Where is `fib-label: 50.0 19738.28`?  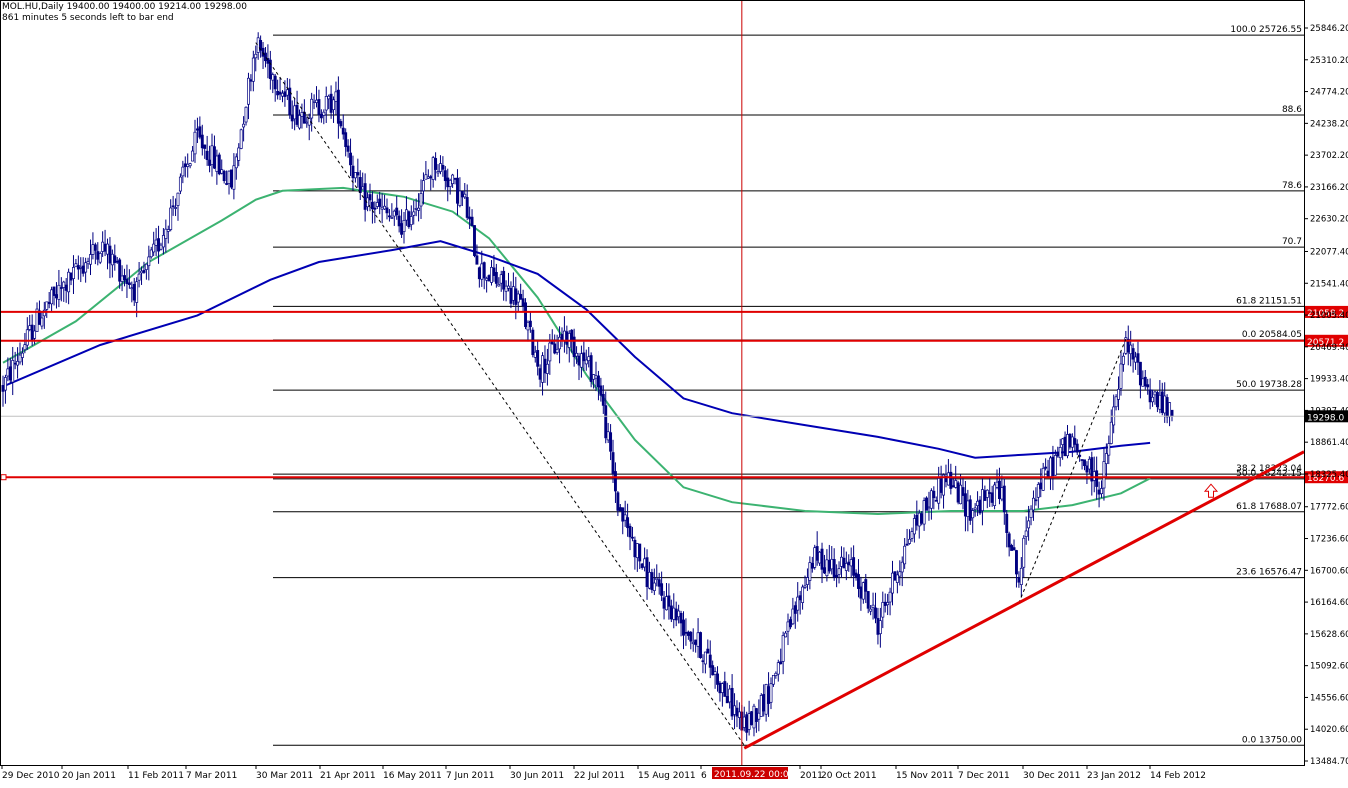
fib-label: 50.0 19738.28 is located at coordinates (1269, 385).